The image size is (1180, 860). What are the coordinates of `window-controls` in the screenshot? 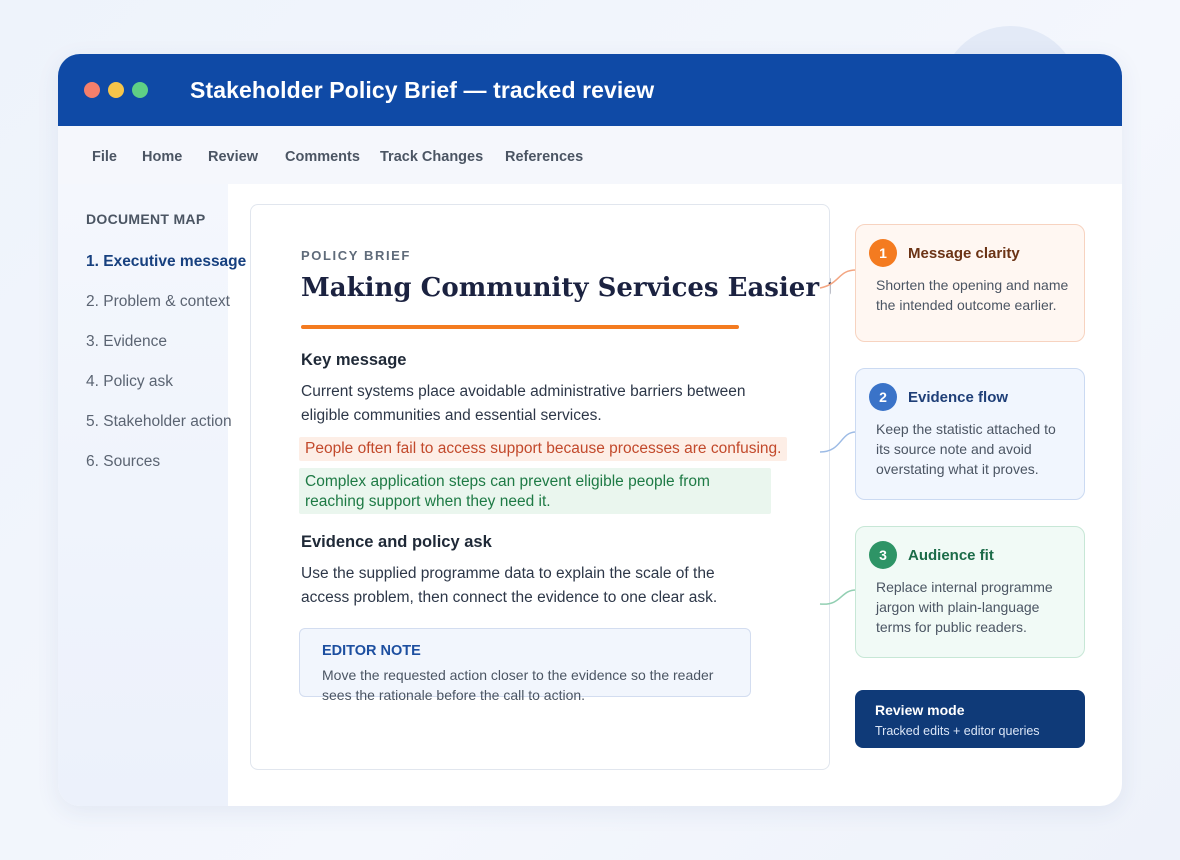 It's located at (116, 90).